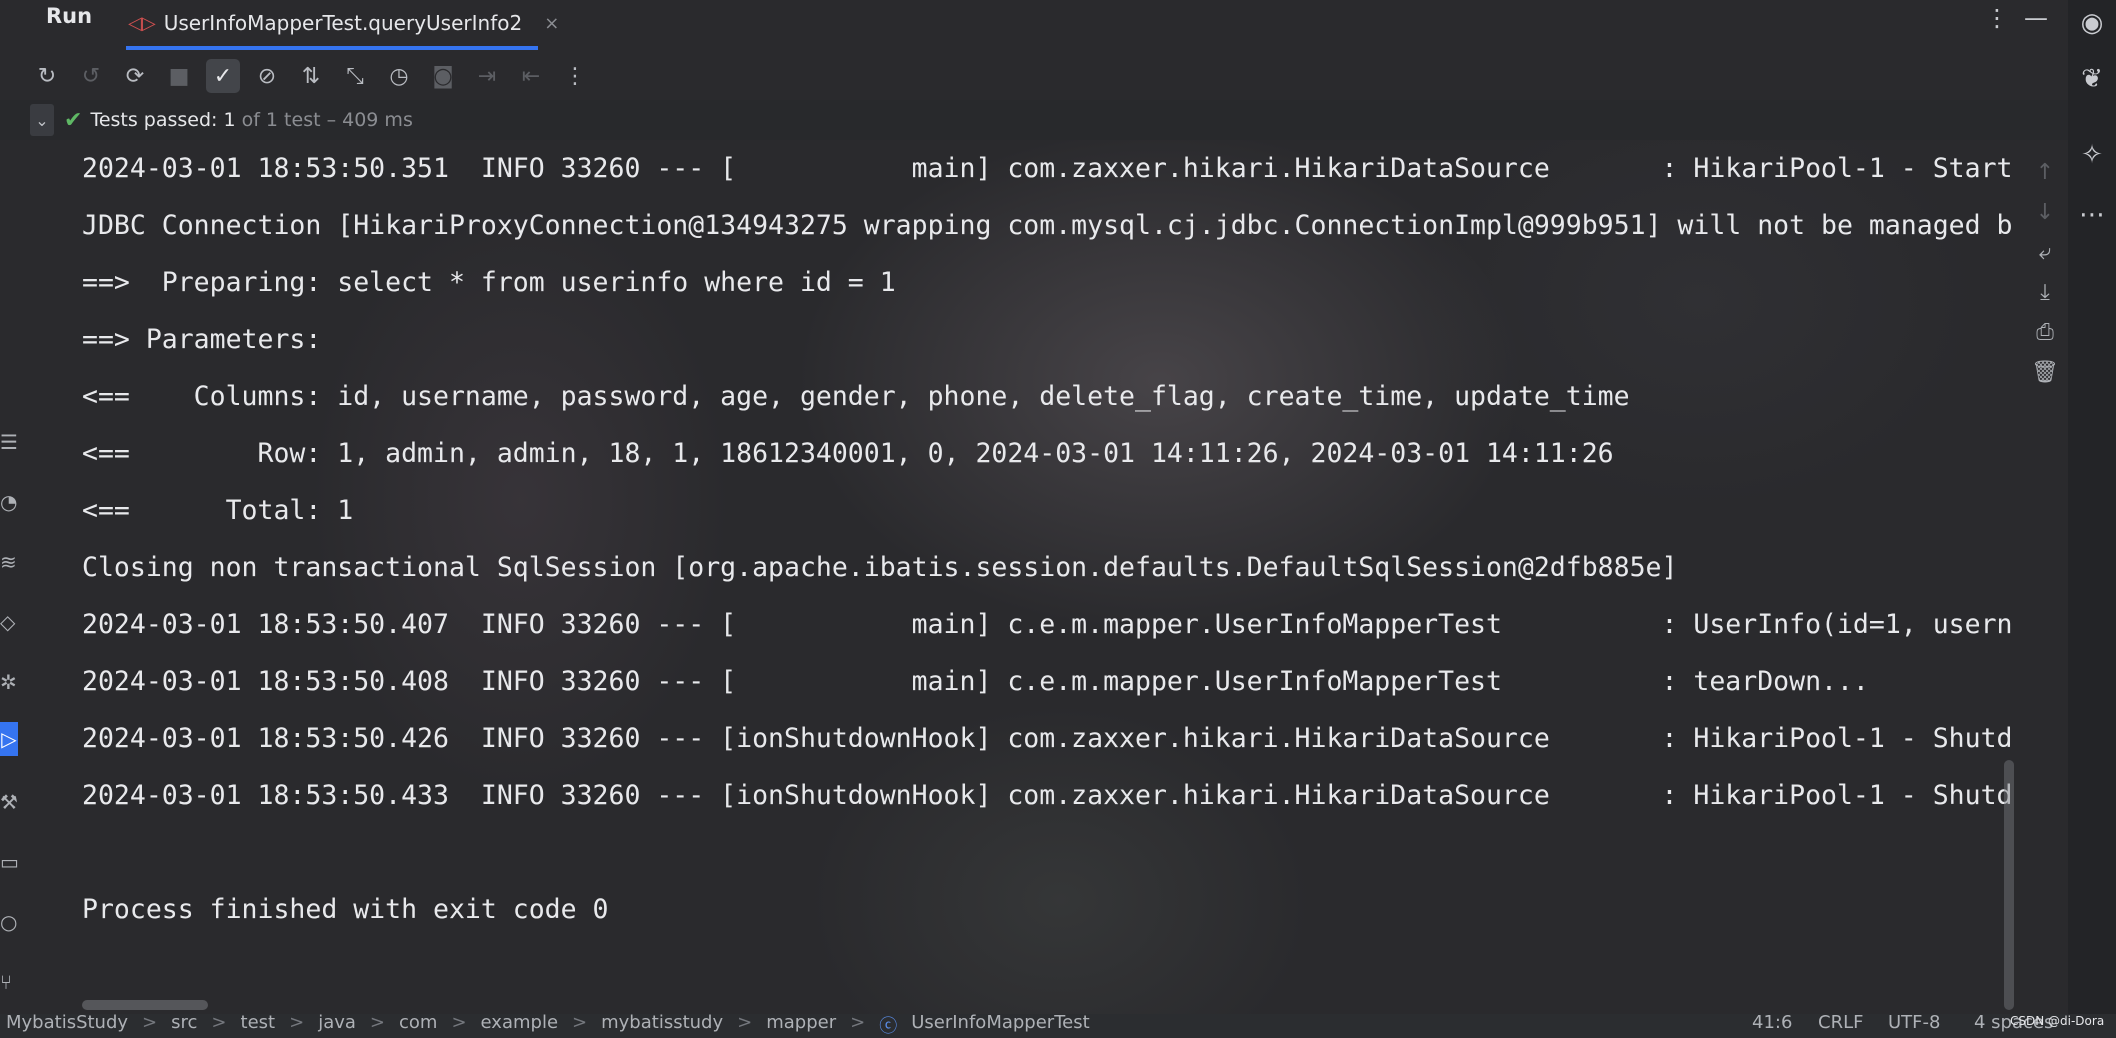 This screenshot has height=1038, width=2116. Describe the element at coordinates (2045, 212) in the screenshot. I see `scroll-down-icon: ↓` at that location.